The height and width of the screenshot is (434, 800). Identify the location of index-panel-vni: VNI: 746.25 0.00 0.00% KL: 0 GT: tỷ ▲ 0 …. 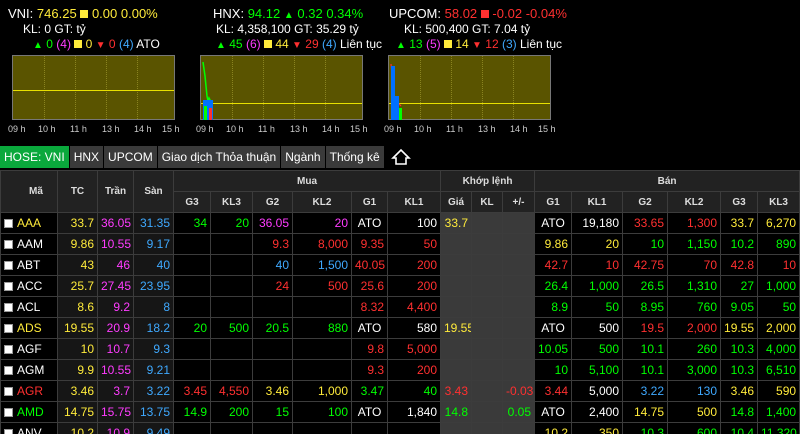
(108, 70).